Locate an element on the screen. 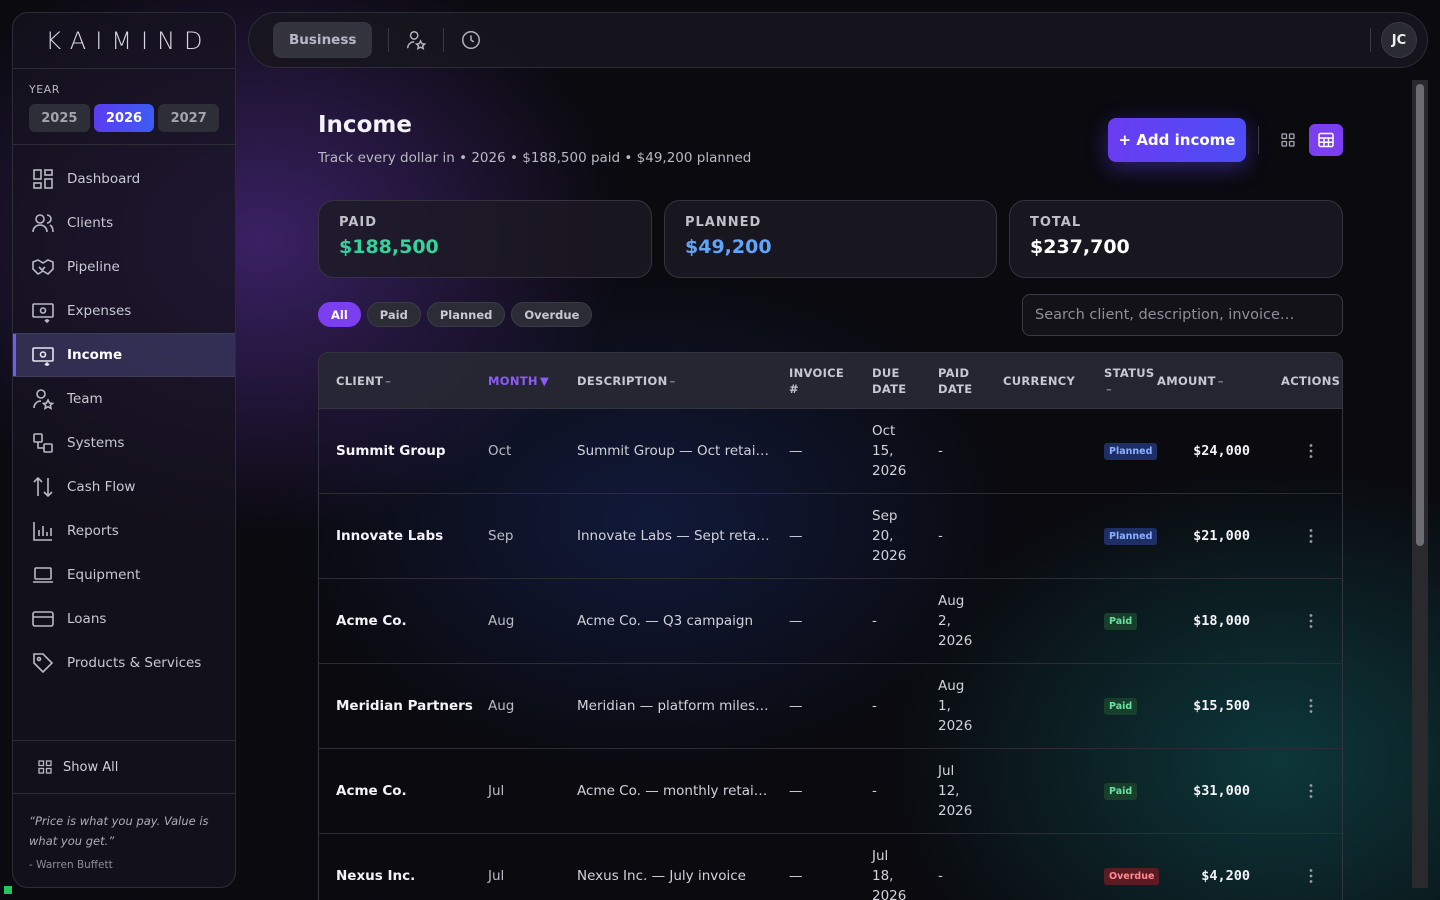  date-line: 12, is located at coordinates (949, 791).